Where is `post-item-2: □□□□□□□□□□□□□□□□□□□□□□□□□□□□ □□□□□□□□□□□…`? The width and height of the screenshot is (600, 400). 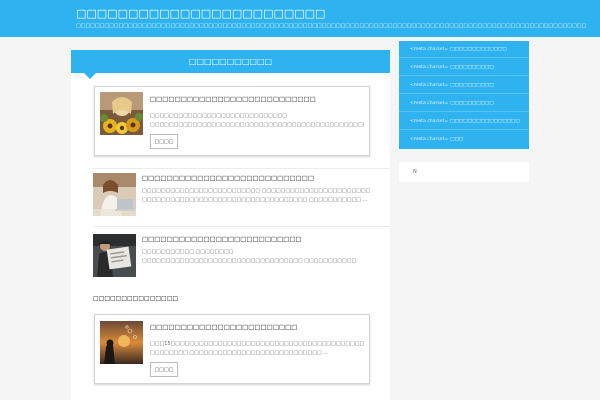 post-item-2: □□□□□□□□□□□□□□□□□□□□□□□□□□□□ □□□□□□□□□□□… is located at coordinates (241, 195).